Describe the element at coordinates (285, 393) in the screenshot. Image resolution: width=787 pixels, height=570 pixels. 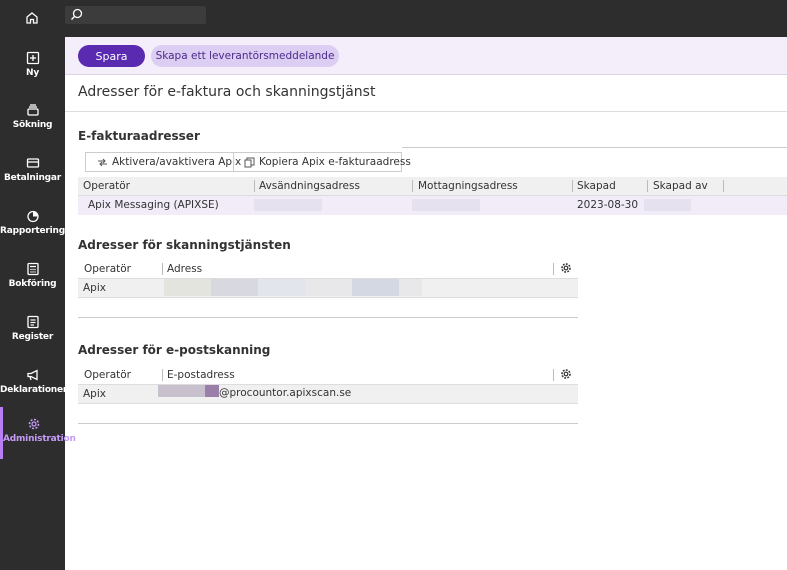
I see `email-cell: @procountor.apixscan.se` at that location.